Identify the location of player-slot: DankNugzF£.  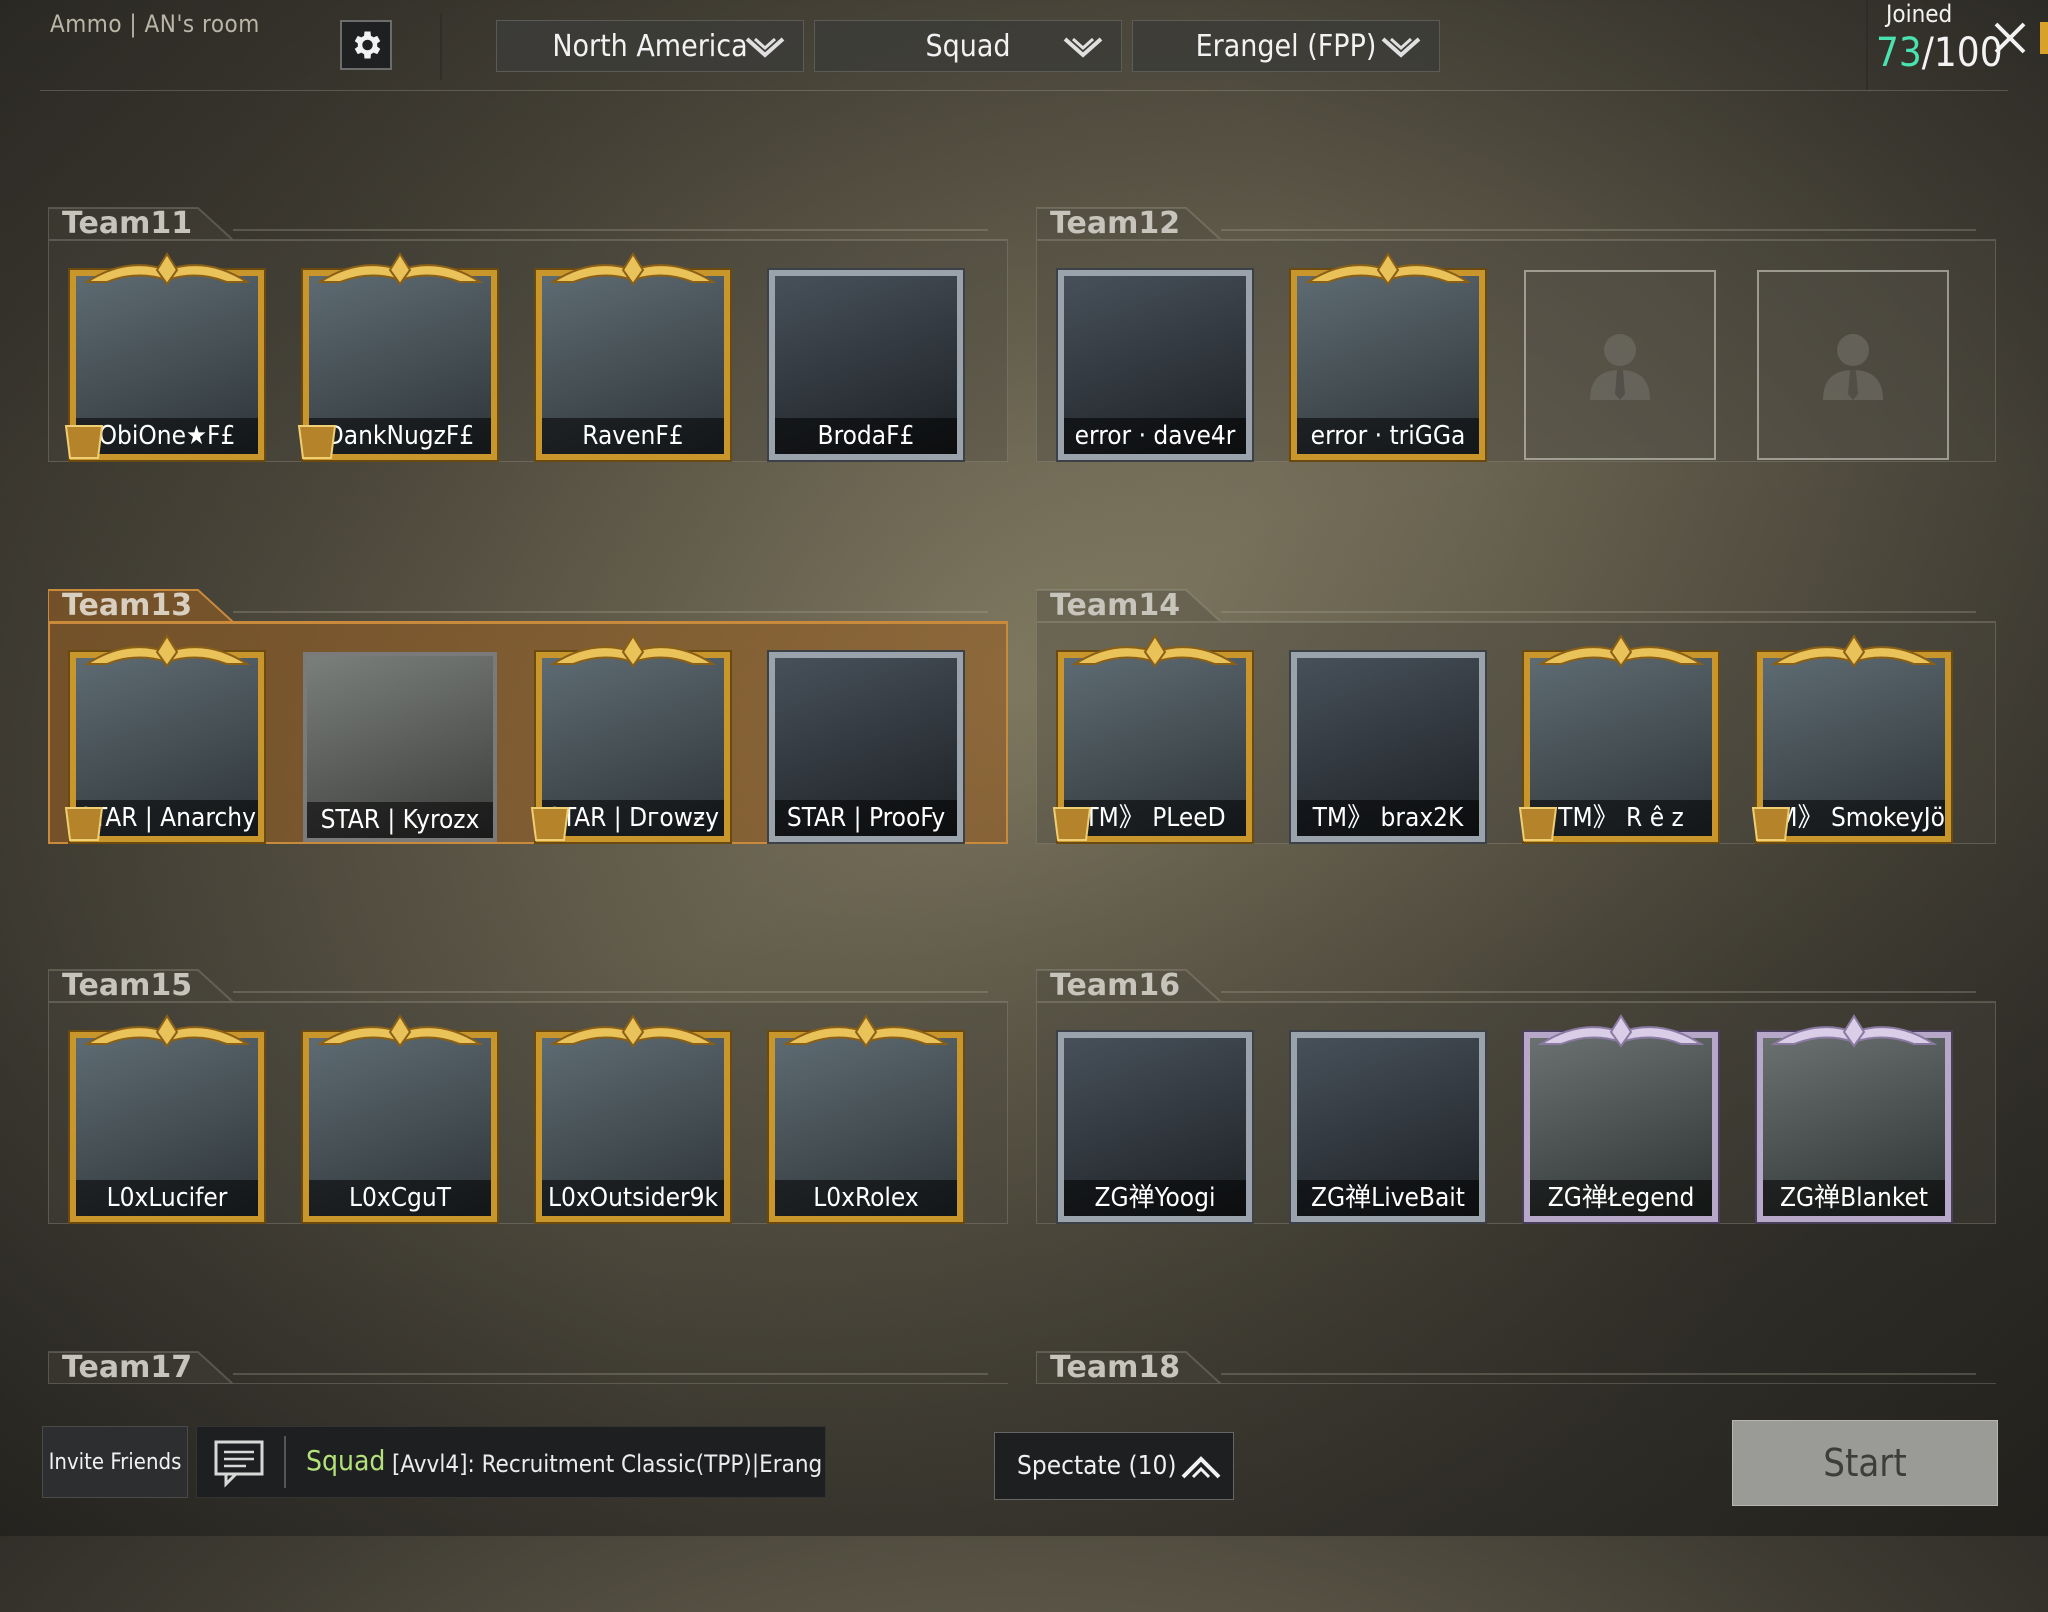
(400, 357).